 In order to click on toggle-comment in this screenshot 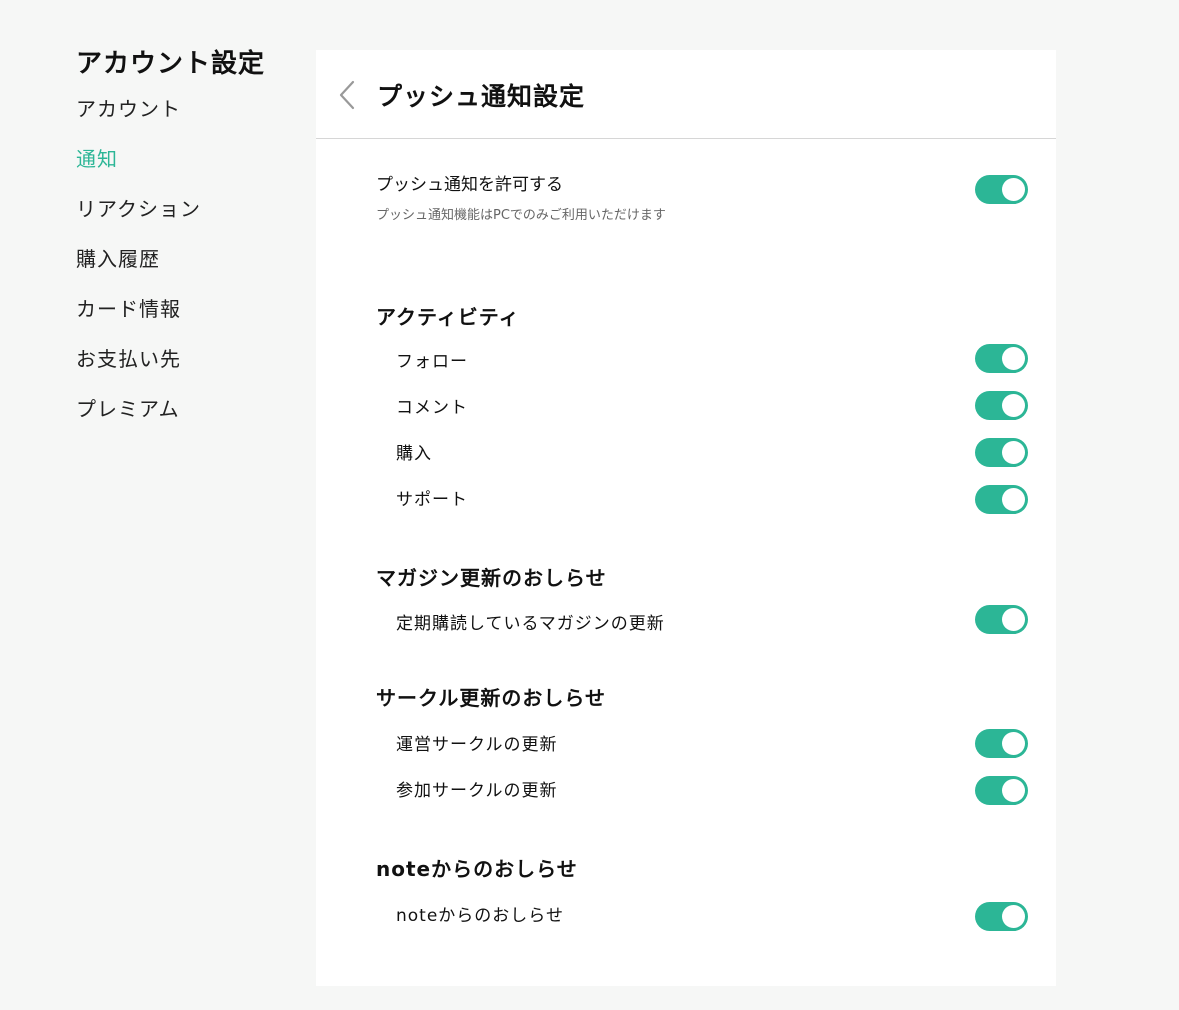, I will do `click(1001, 405)`.